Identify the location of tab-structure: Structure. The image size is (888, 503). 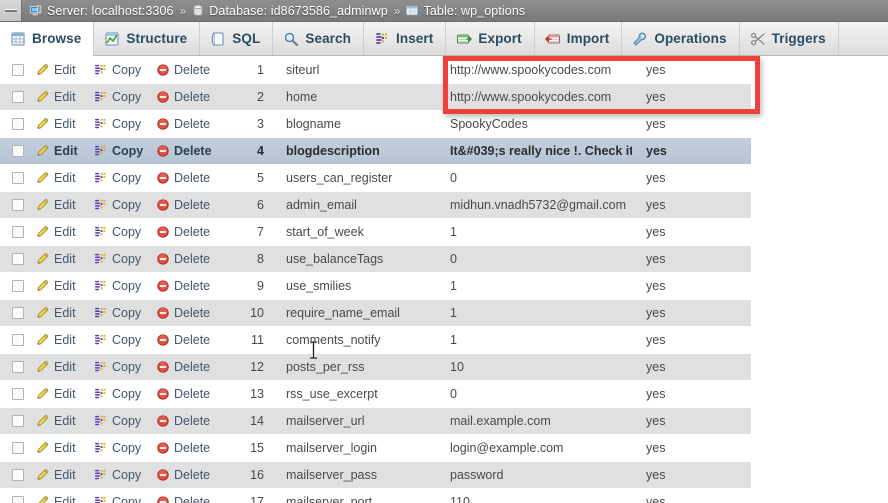
(147, 38).